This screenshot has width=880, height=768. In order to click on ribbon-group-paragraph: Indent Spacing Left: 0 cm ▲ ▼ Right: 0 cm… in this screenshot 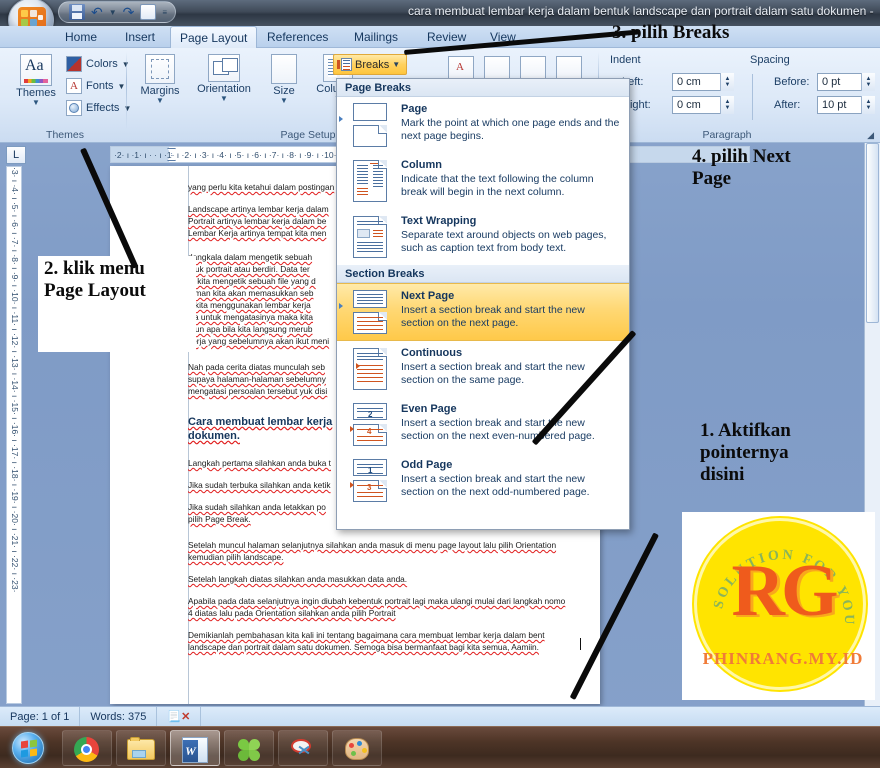, I will do `click(741, 95)`.